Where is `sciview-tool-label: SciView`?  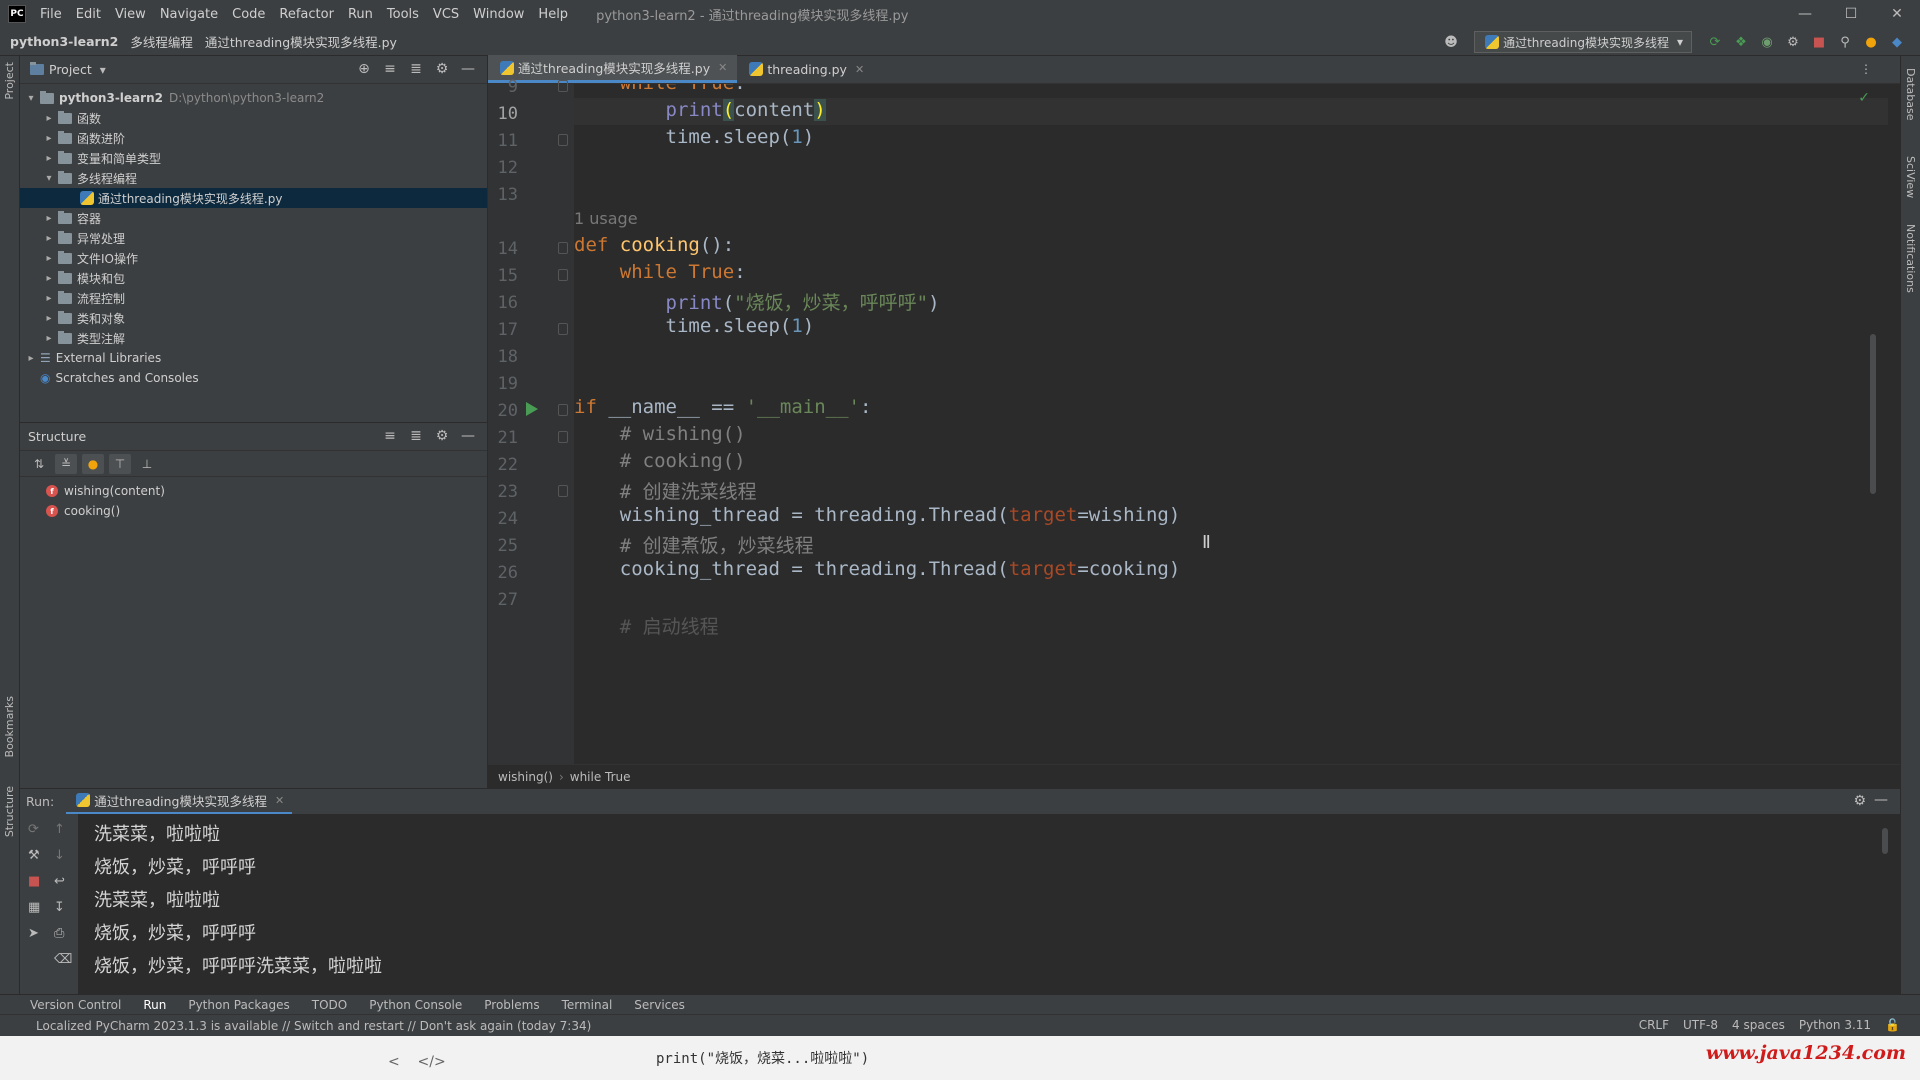 sciview-tool-label: SciView is located at coordinates (1910, 177).